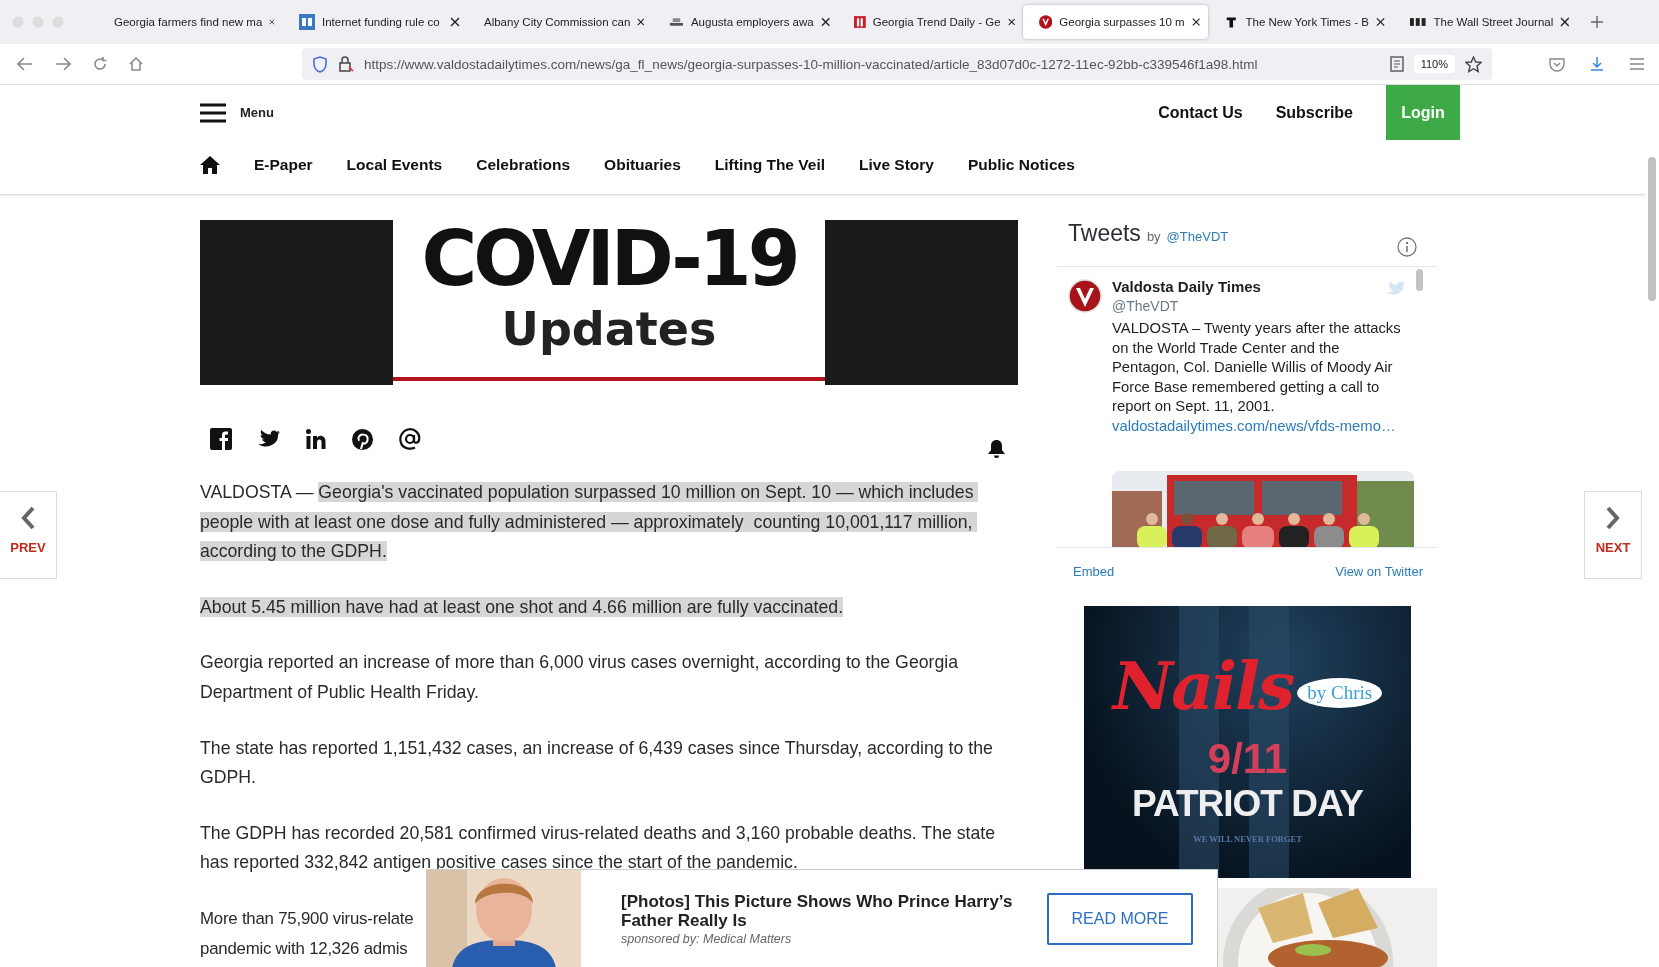  Describe the element at coordinates (362, 439) in the screenshot. I see `pinterest-icon` at that location.